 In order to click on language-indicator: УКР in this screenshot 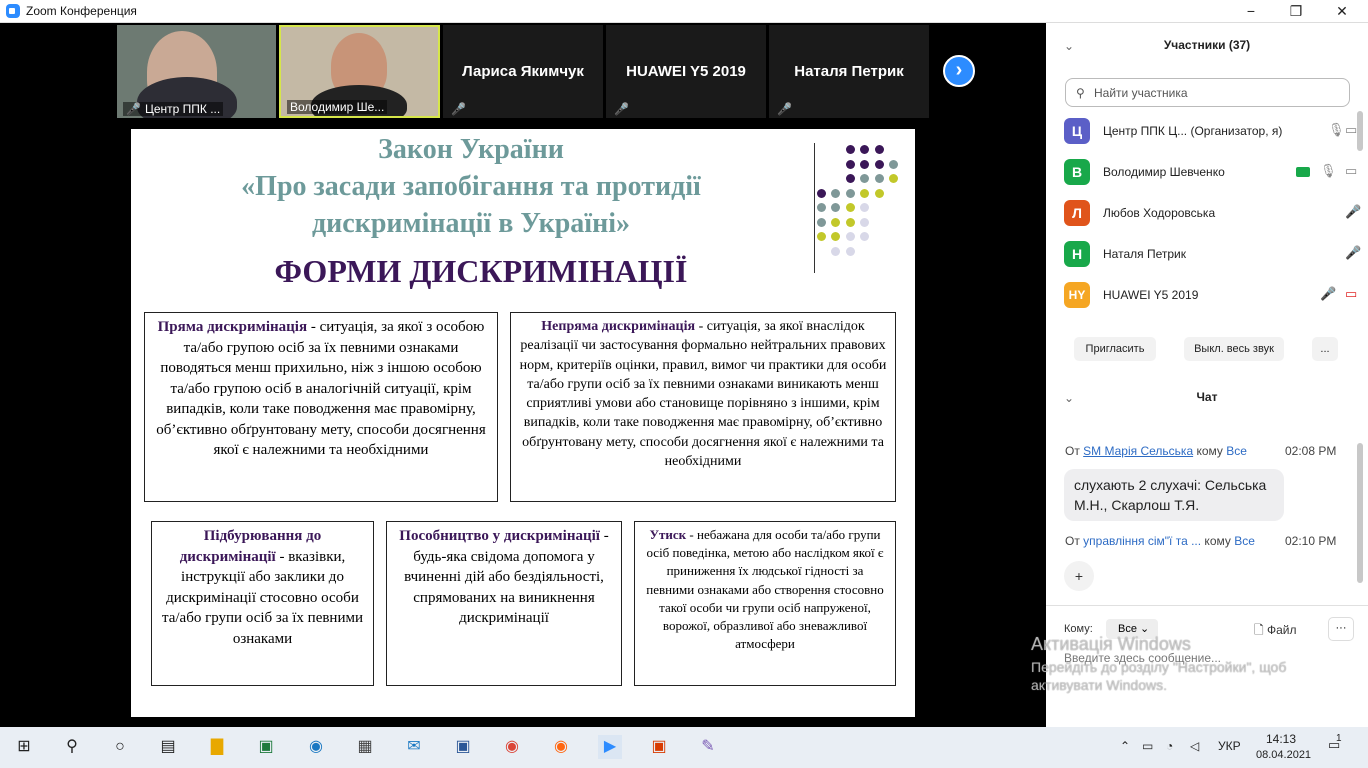, I will do `click(1229, 746)`.